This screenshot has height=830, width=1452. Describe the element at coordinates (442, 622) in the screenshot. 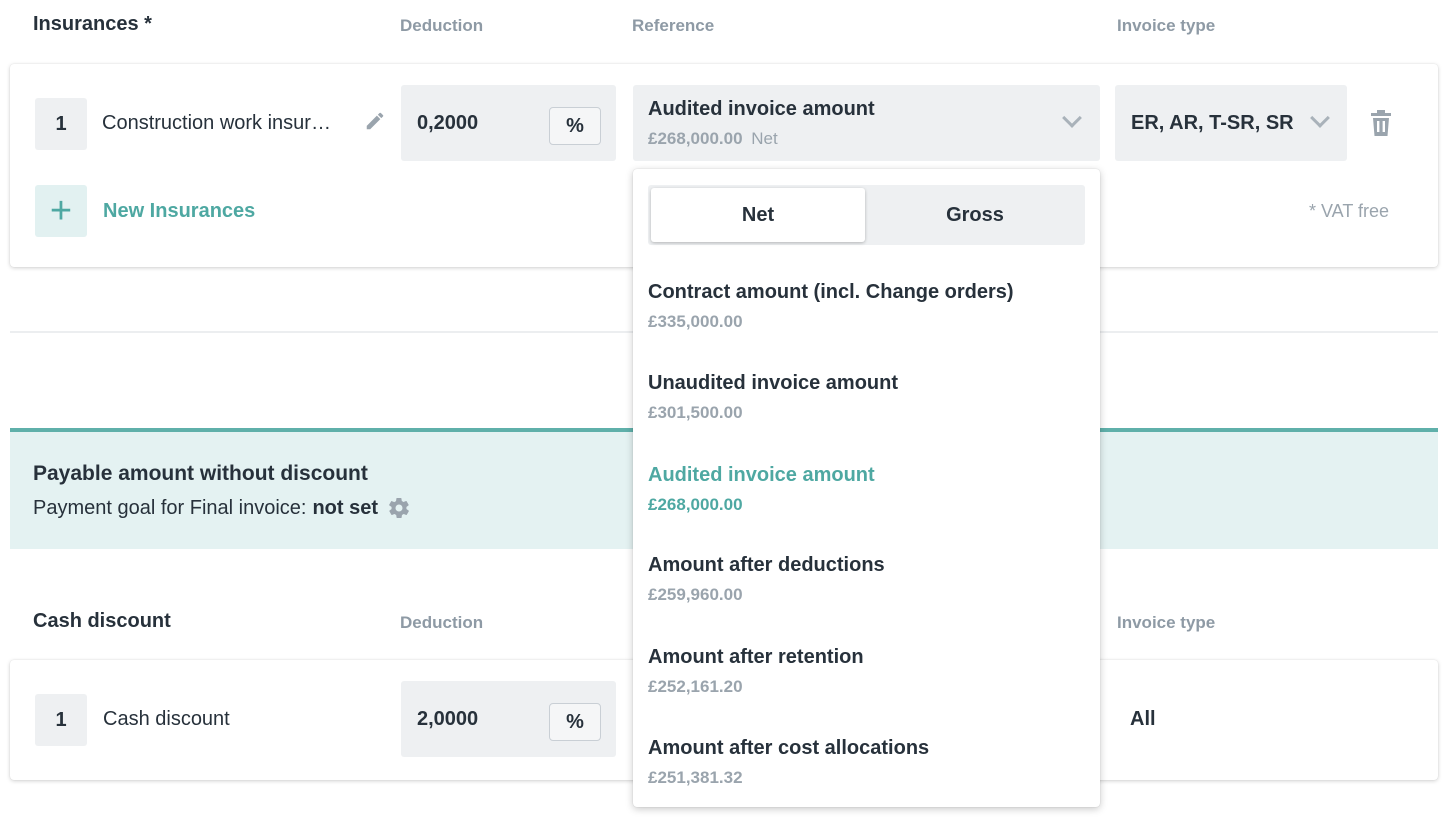

I see `cash-deduction-column-header: Deduction` at that location.